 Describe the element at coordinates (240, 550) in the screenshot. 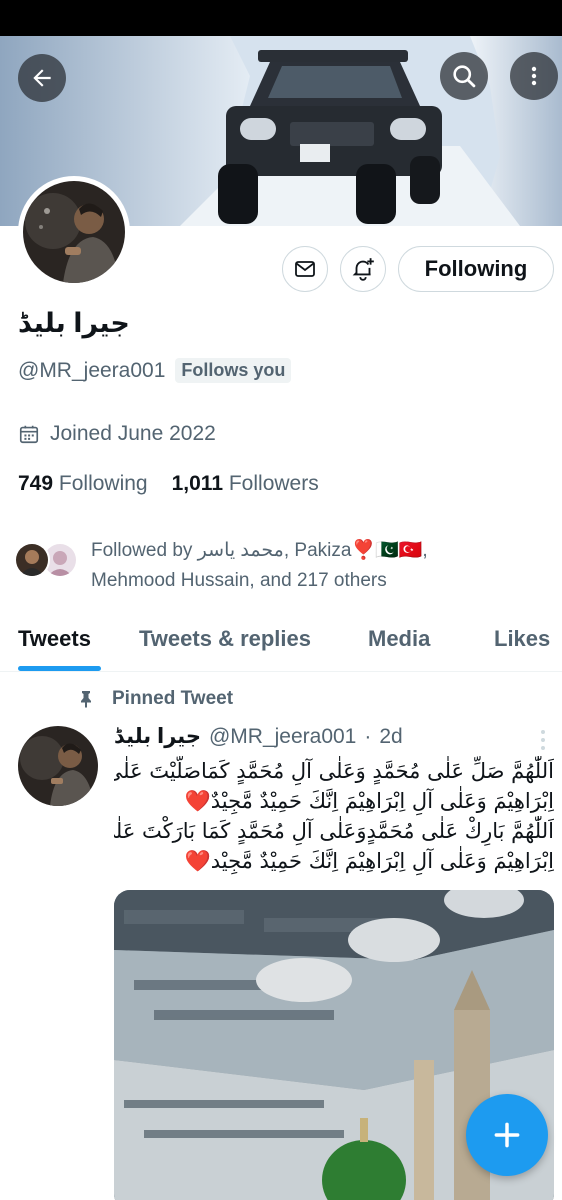

I see `follower-name-1: محمد یاسر` at that location.